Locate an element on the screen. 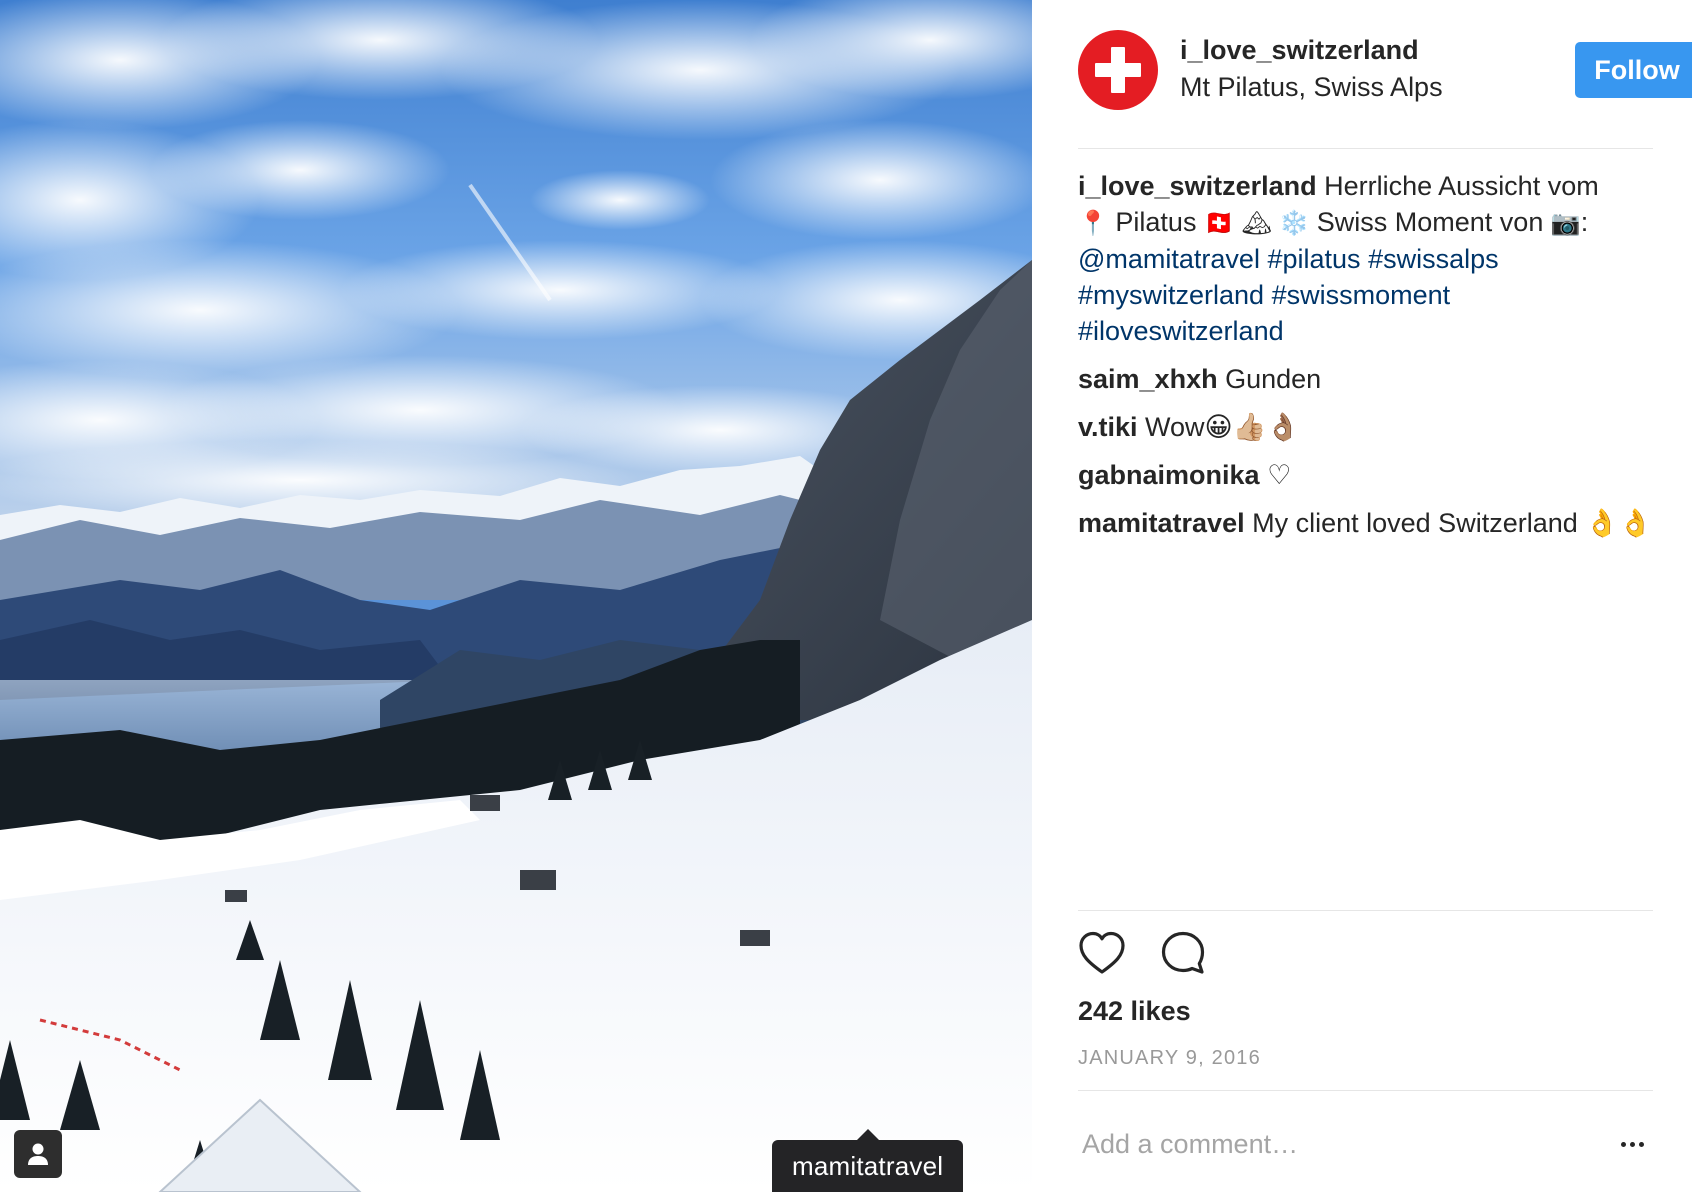 This screenshot has height=1192, width=1692. actions-divider is located at coordinates (1365, 910).